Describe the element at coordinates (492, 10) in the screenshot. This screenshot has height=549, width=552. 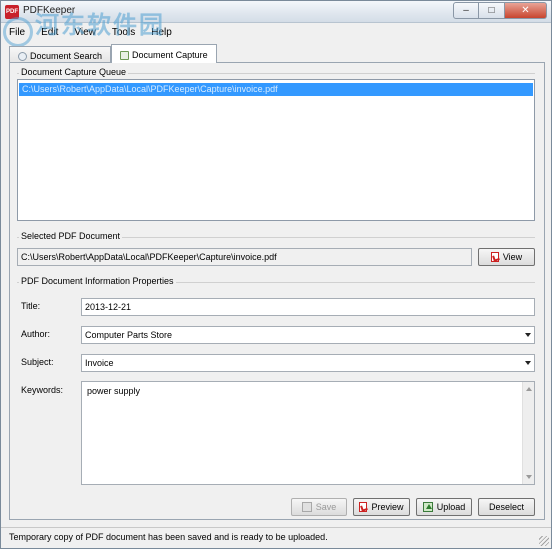
I see `maximize-button: □` at that location.